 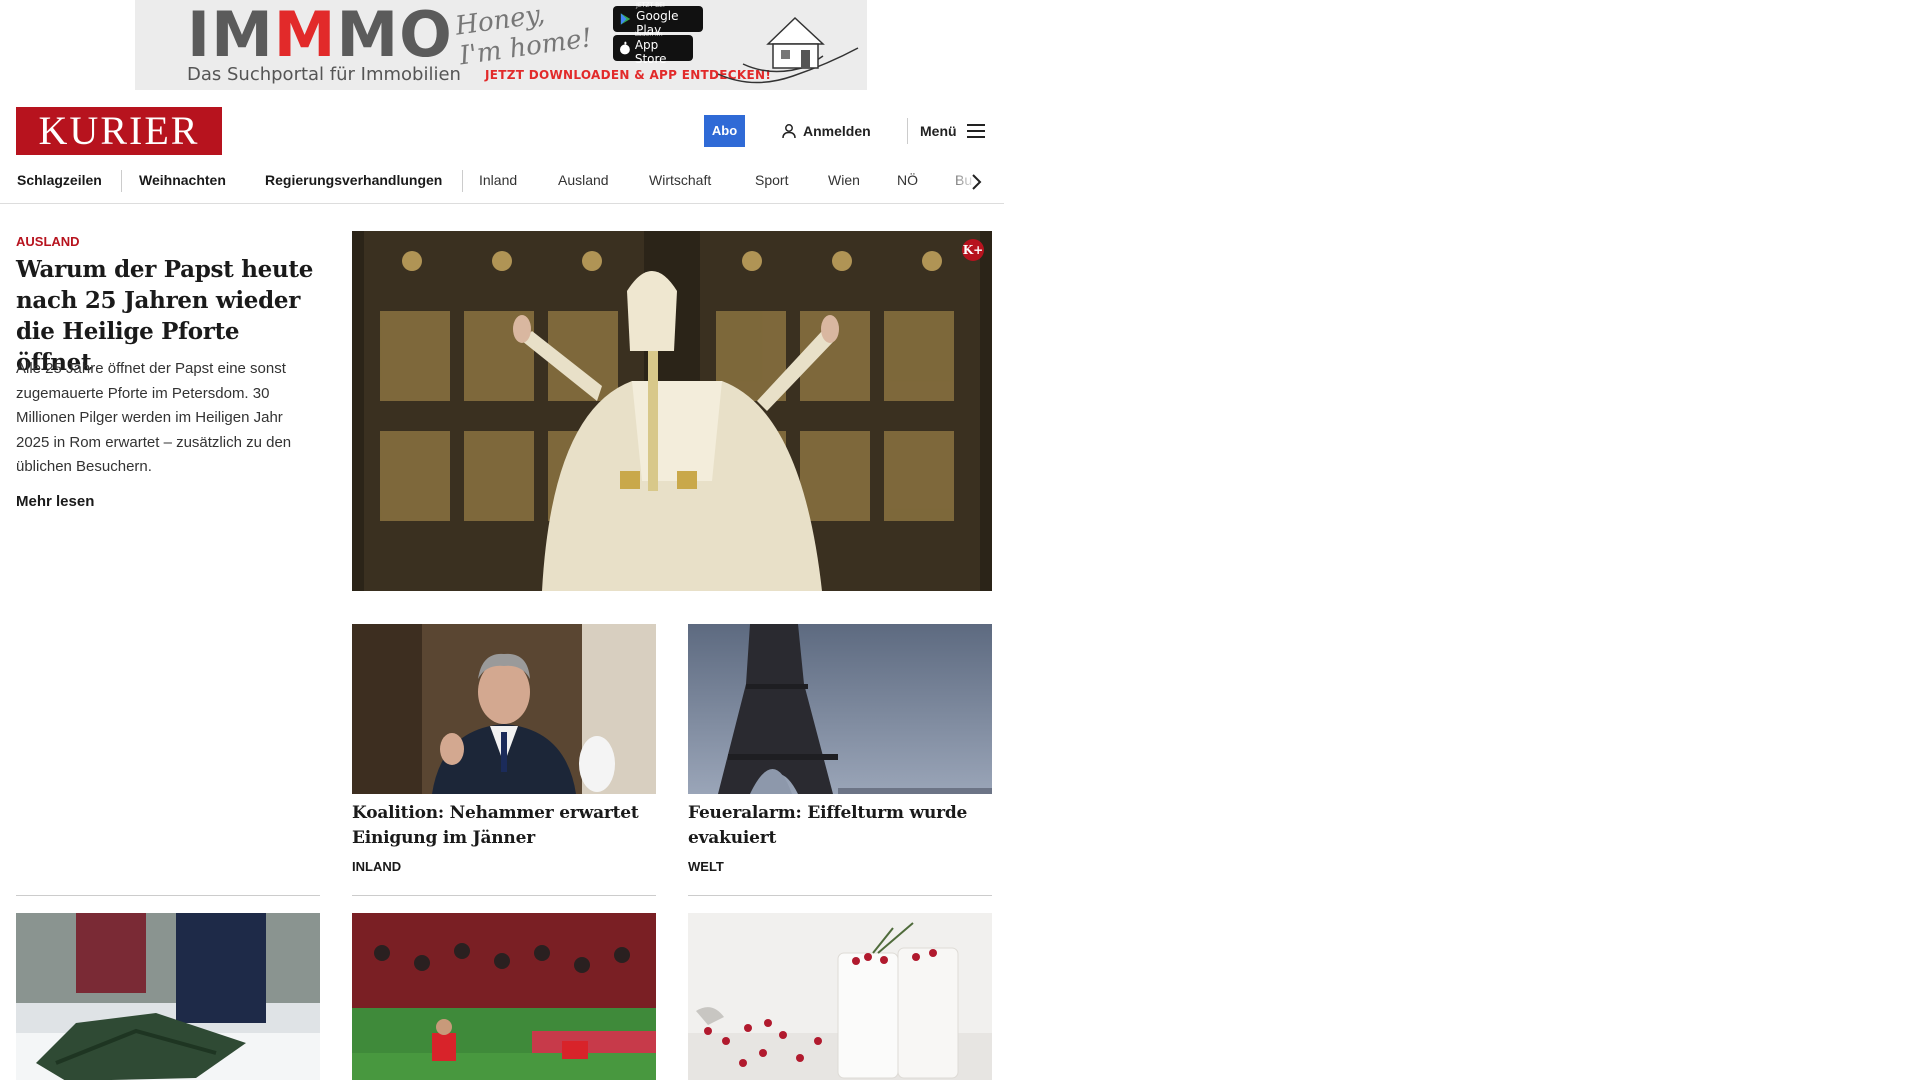 I want to click on article-image-football, so click(x=504, y=996).